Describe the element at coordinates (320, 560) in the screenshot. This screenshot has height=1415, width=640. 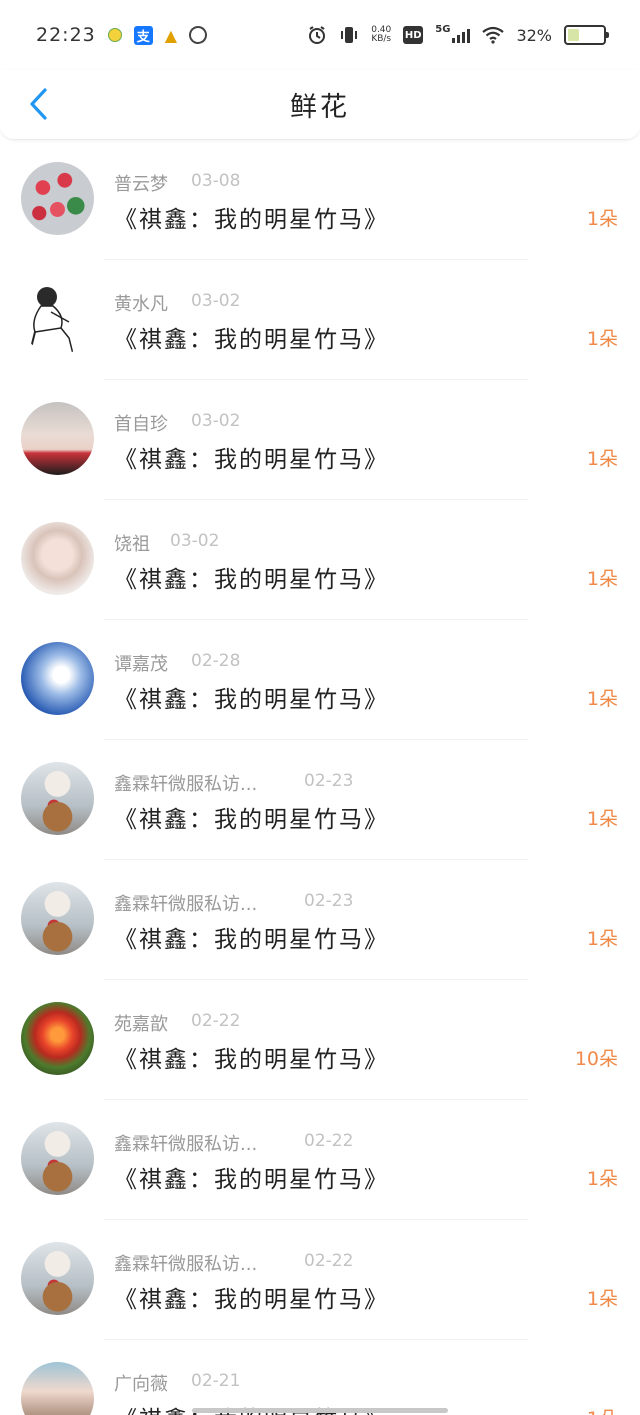
I see `gift-row: 饶祖 03-02 《祺鑫：我的明星竹马》 1朵` at that location.